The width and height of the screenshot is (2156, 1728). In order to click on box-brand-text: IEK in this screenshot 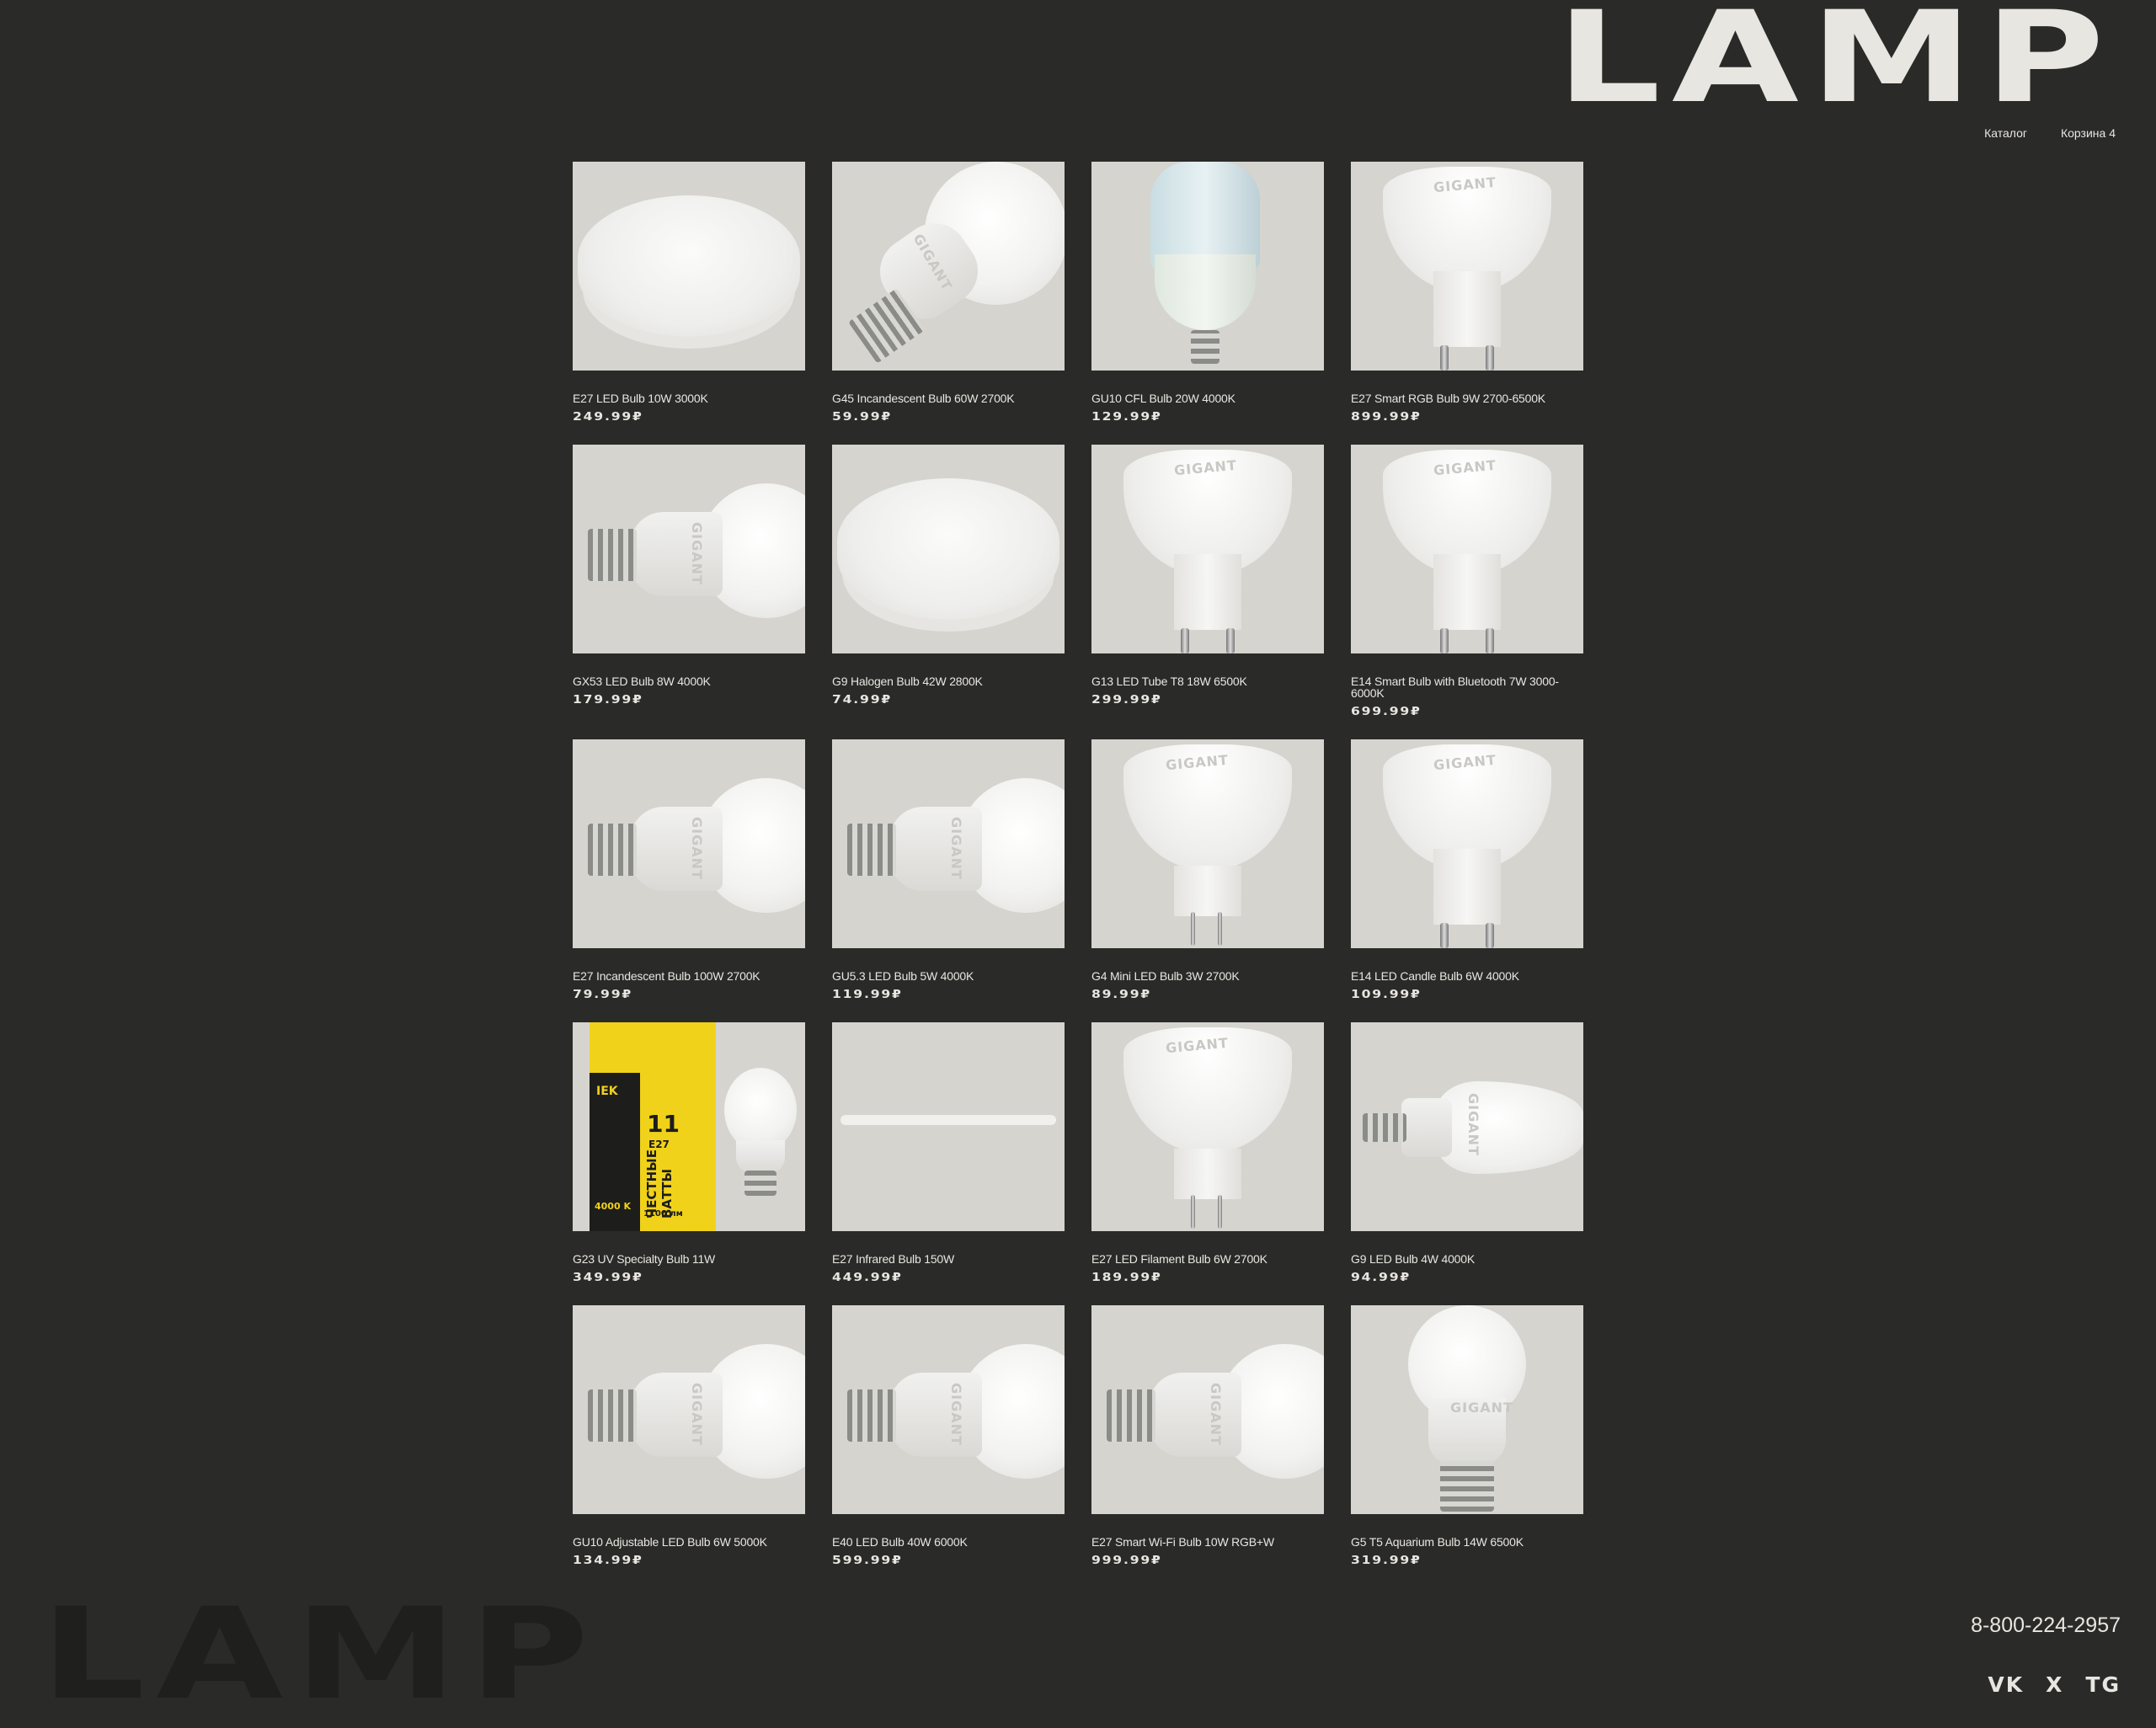, I will do `click(607, 1091)`.